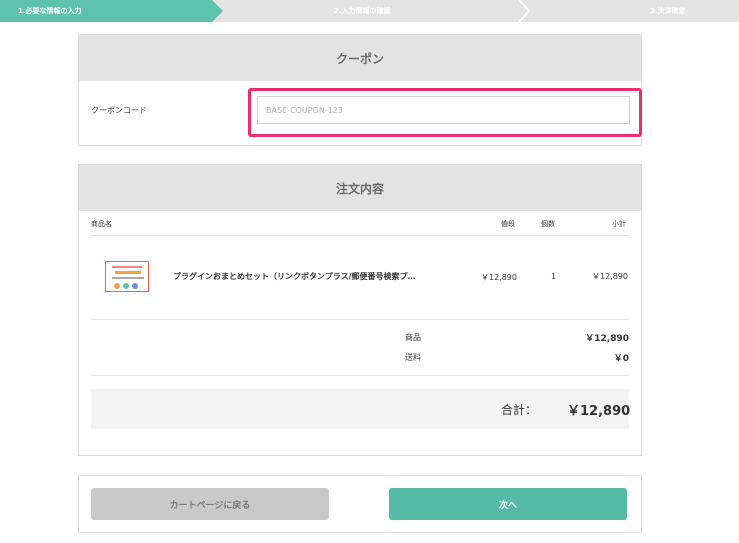 Image resolution: width=739 pixels, height=543 pixels. I want to click on product-thumbnail, so click(127, 276).